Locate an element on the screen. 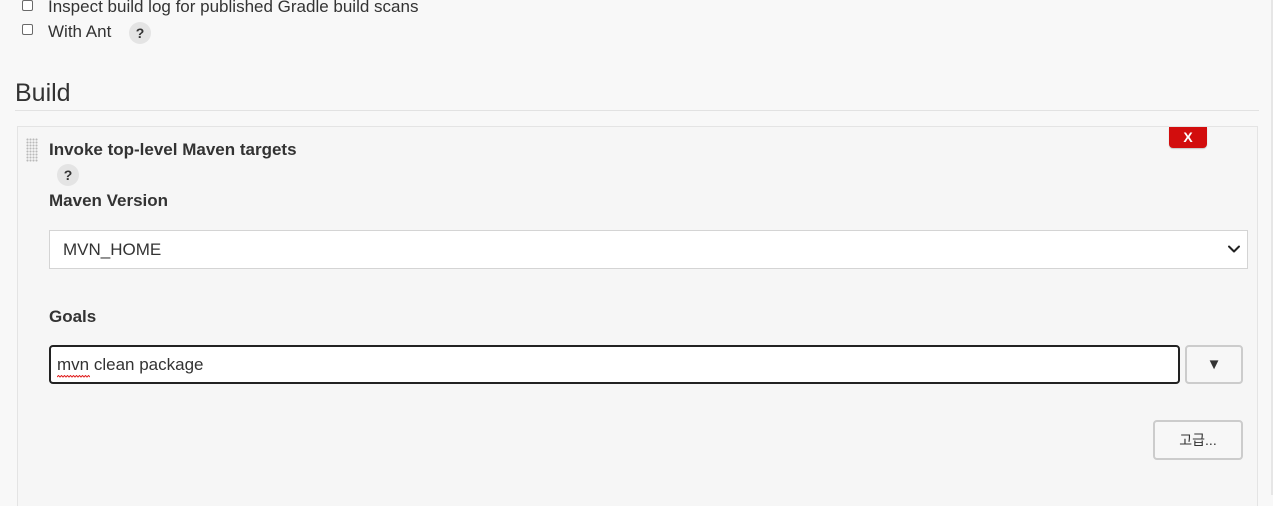 This screenshot has height=506, width=1273. with-ant-label: With Ant is located at coordinates (80, 31).